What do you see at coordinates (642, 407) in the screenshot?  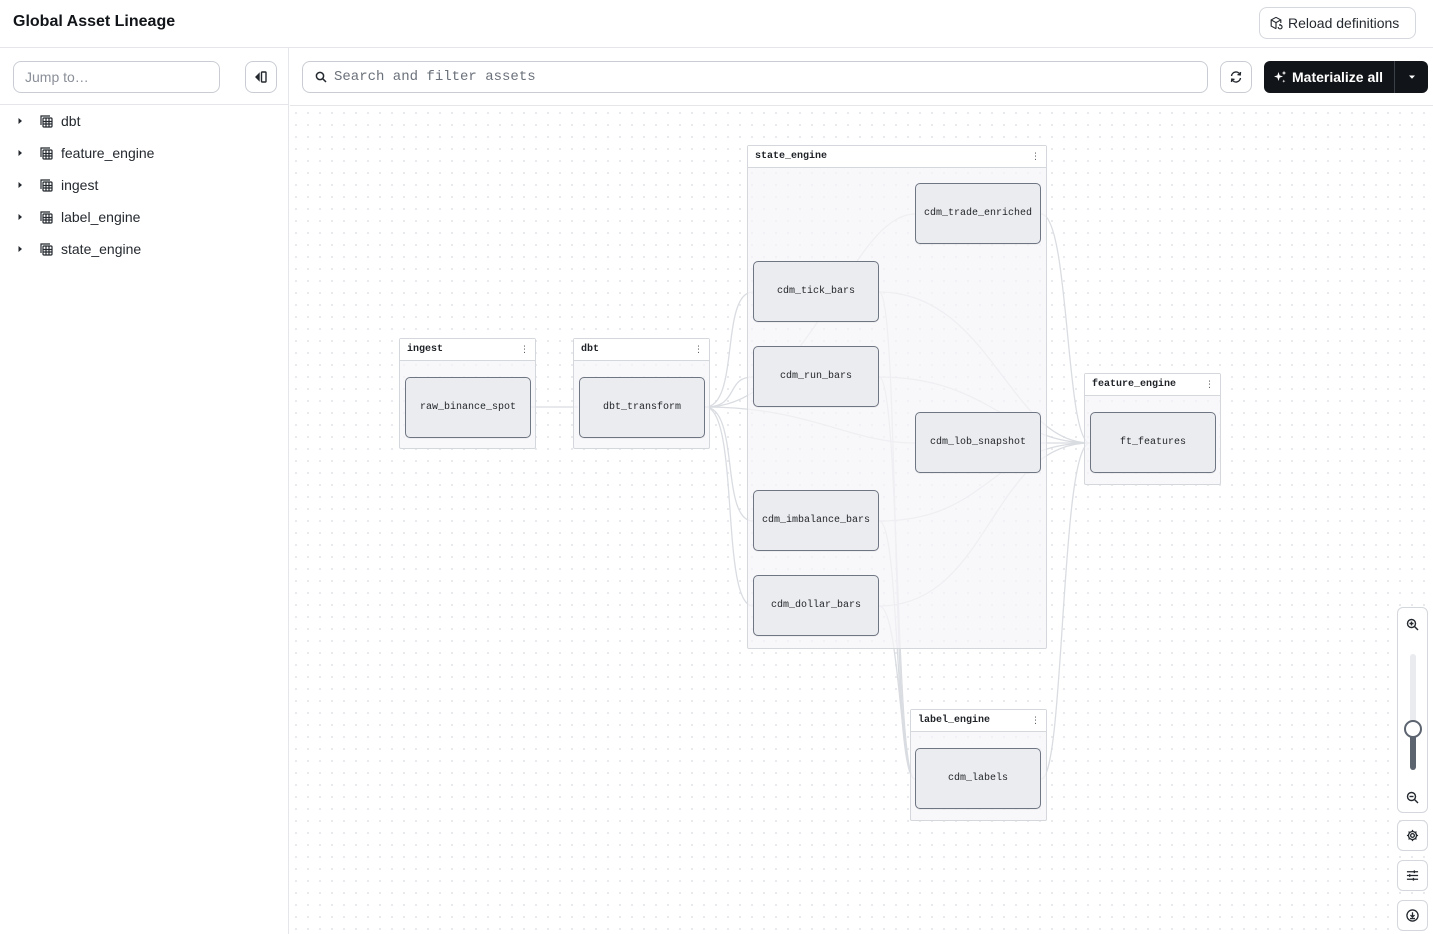 I see `asset-node: dbt_transform` at bounding box center [642, 407].